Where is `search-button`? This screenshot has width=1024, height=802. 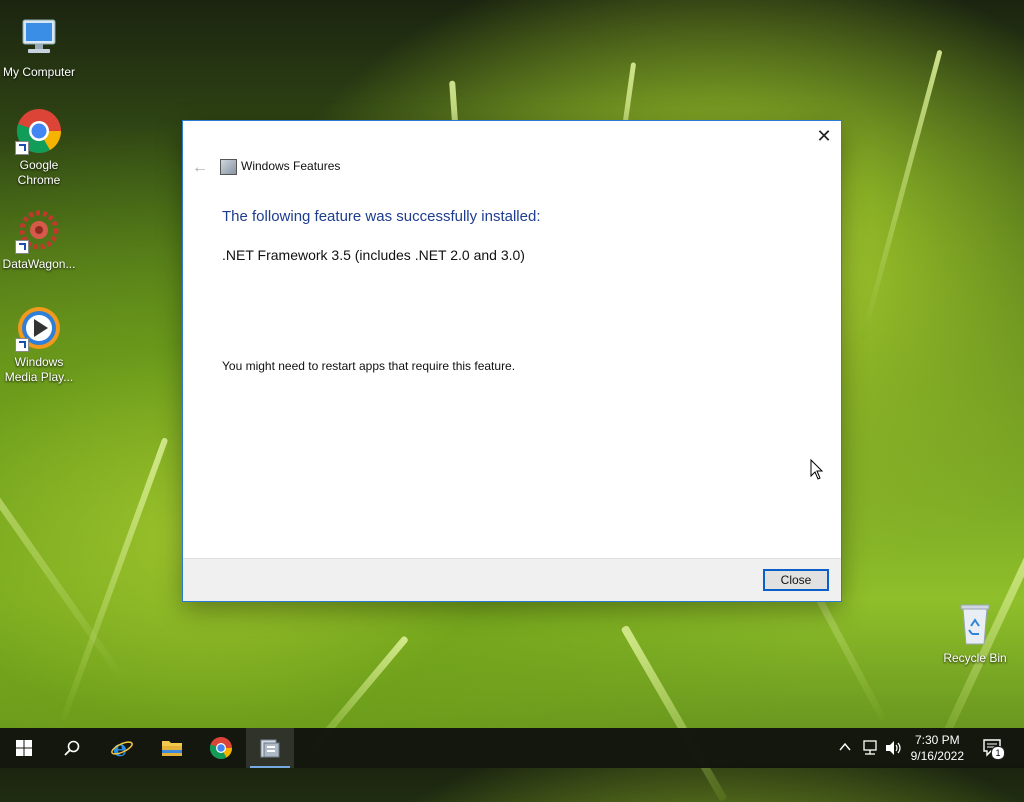
search-button is located at coordinates (72, 748).